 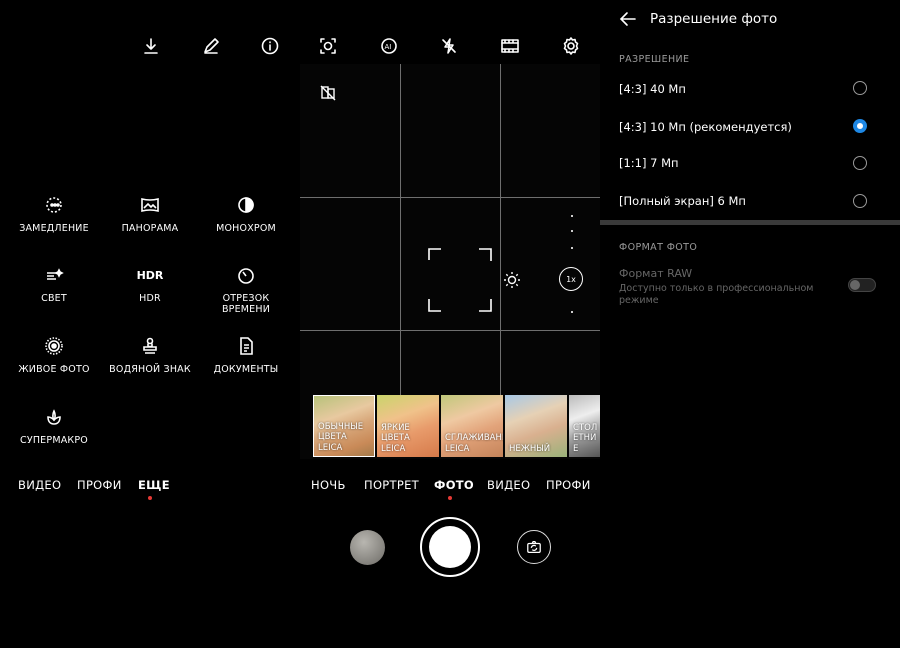 I want to click on ai-icon: AI, so click(x=389, y=46).